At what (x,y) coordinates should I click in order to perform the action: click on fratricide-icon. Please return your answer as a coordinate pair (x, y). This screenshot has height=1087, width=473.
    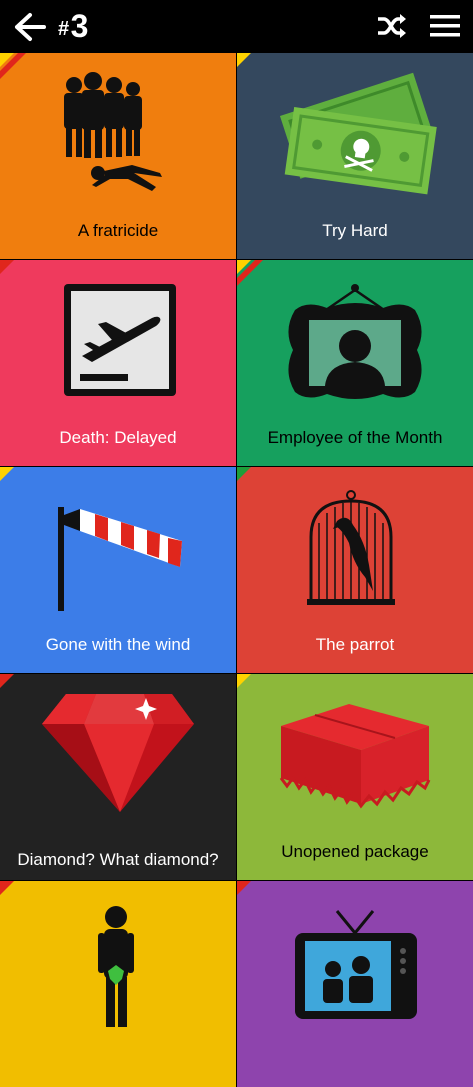
    Looking at the image, I should click on (113, 131).